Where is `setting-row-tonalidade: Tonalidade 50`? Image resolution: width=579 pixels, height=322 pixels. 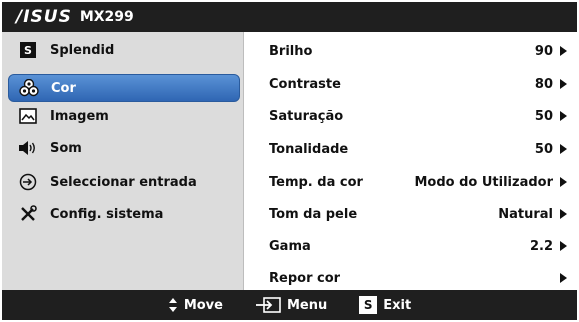 setting-row-tonalidade: Tonalidade 50 is located at coordinates (411, 149).